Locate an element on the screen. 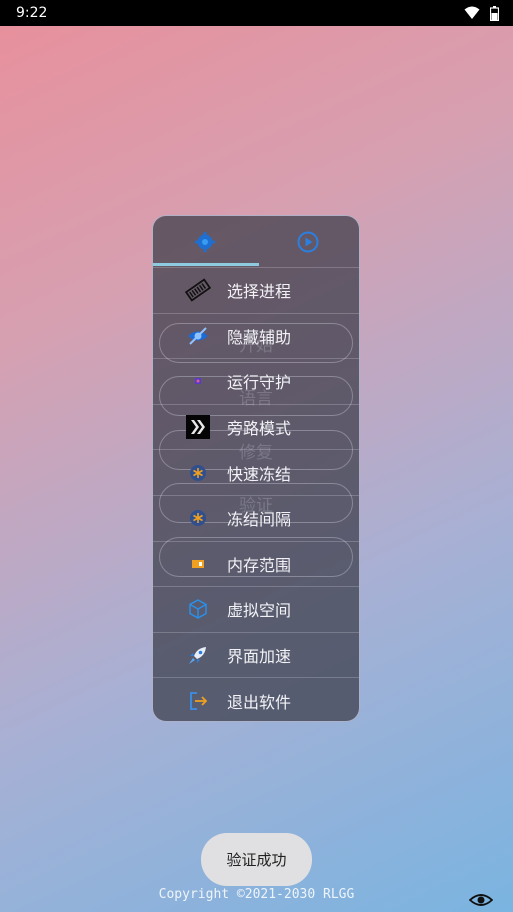 This screenshot has width=513, height=912. menu-item-label: 界面加速 is located at coordinates (259, 657).